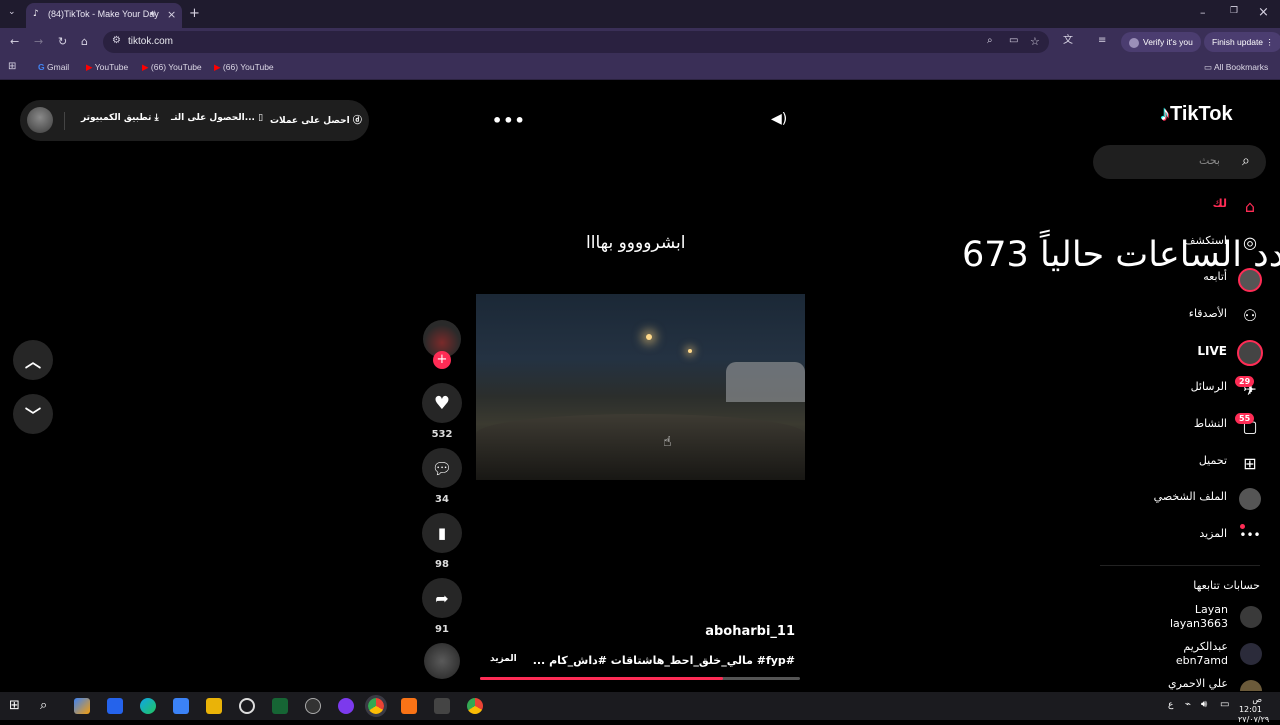 This screenshot has width=1280, height=725. What do you see at coordinates (576, 42) in the screenshot?
I see `omnibox: ⚙ tiktok.com ⌕ ▭ ☆` at bounding box center [576, 42].